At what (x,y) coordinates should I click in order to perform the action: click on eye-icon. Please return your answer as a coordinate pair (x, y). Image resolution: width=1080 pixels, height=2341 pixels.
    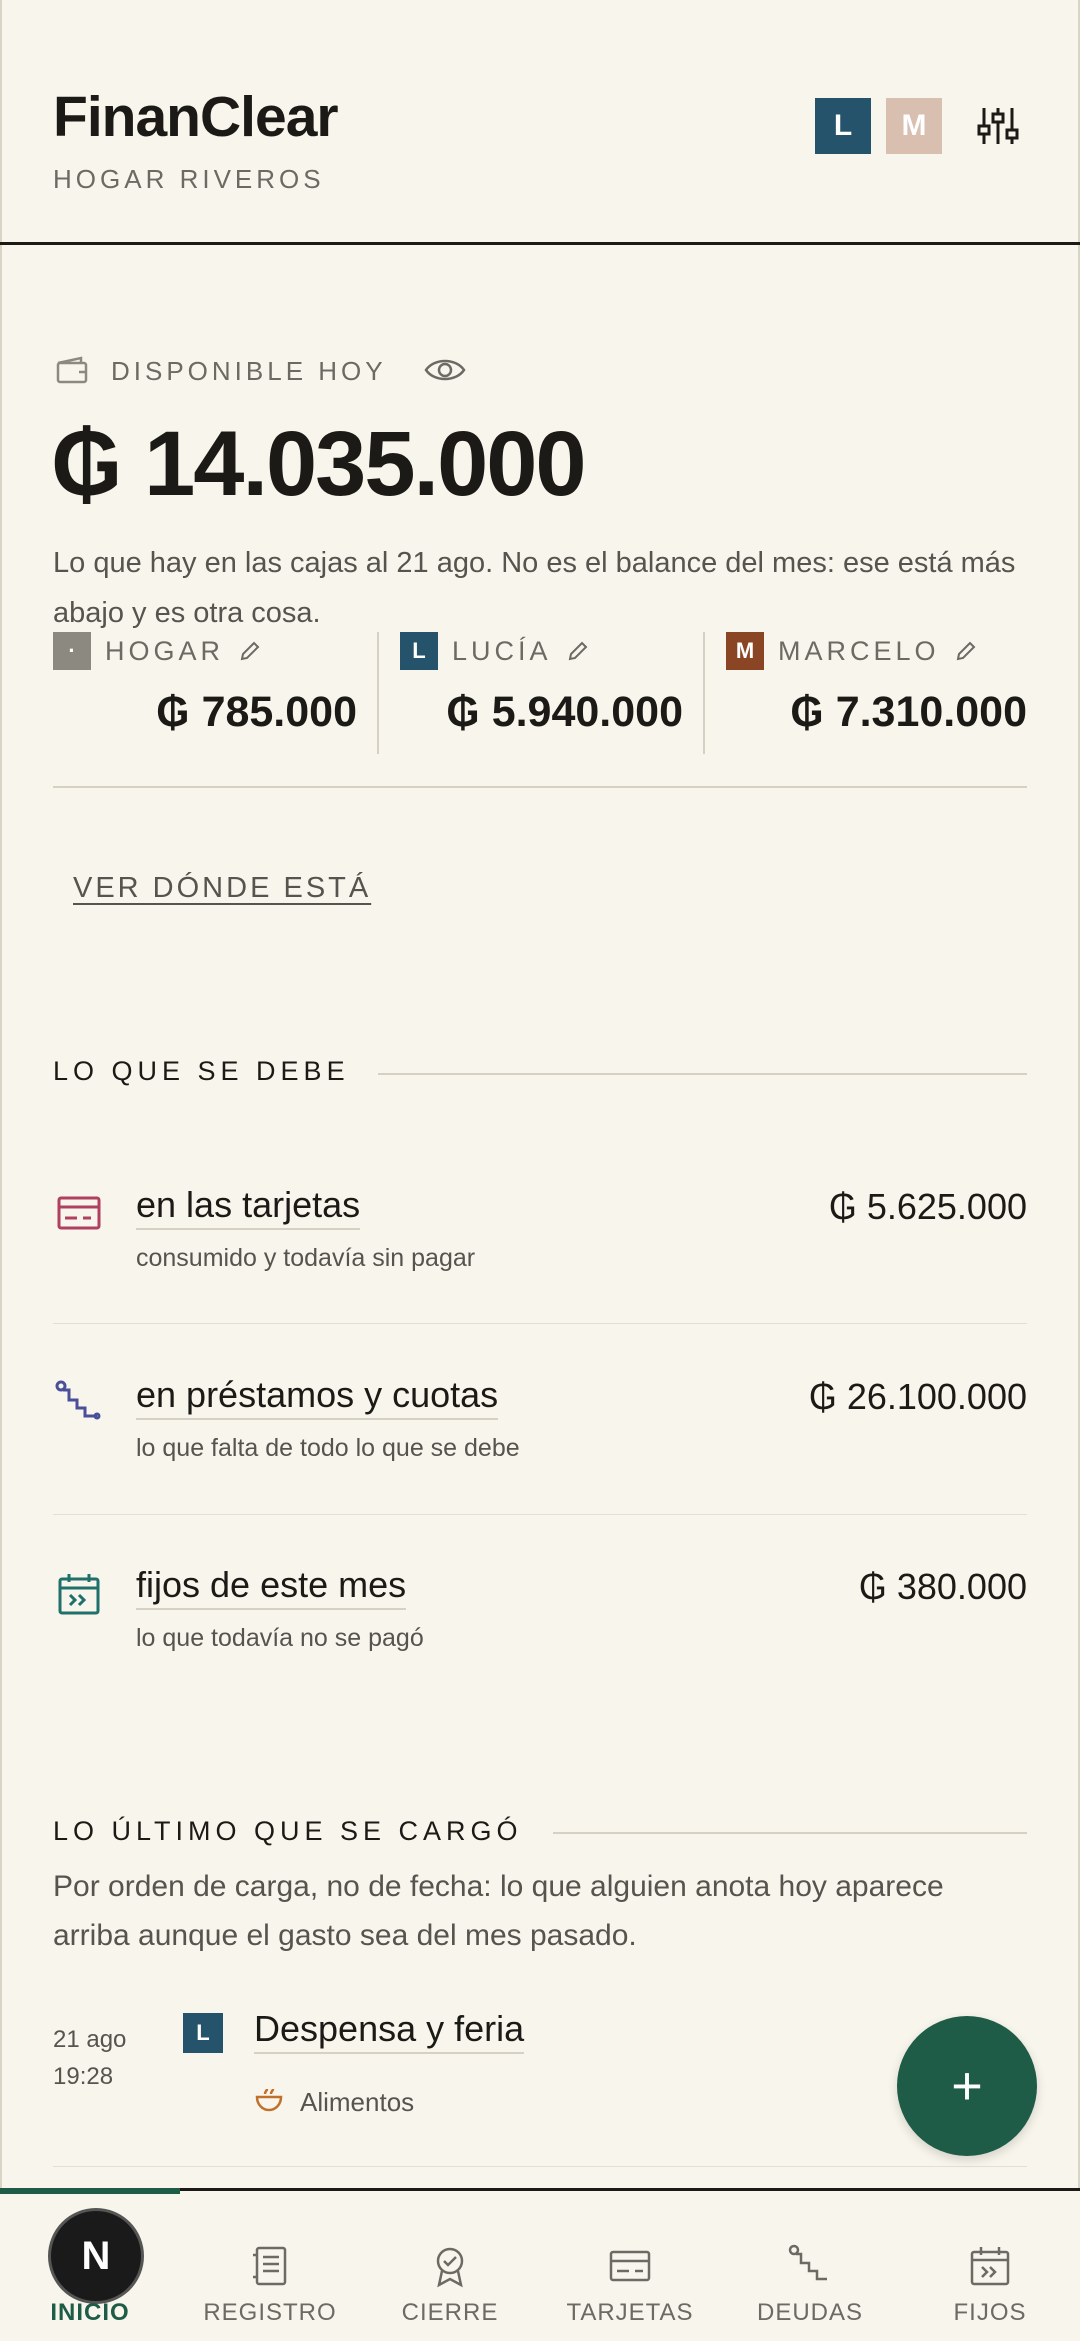
    Looking at the image, I should click on (445, 370).